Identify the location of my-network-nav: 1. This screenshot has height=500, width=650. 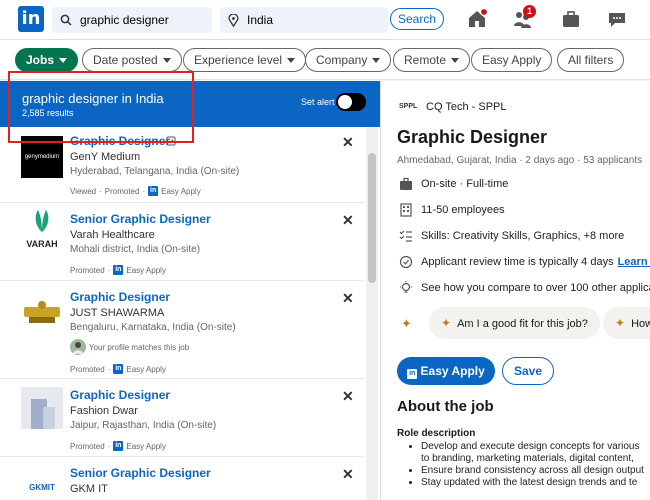
(524, 17).